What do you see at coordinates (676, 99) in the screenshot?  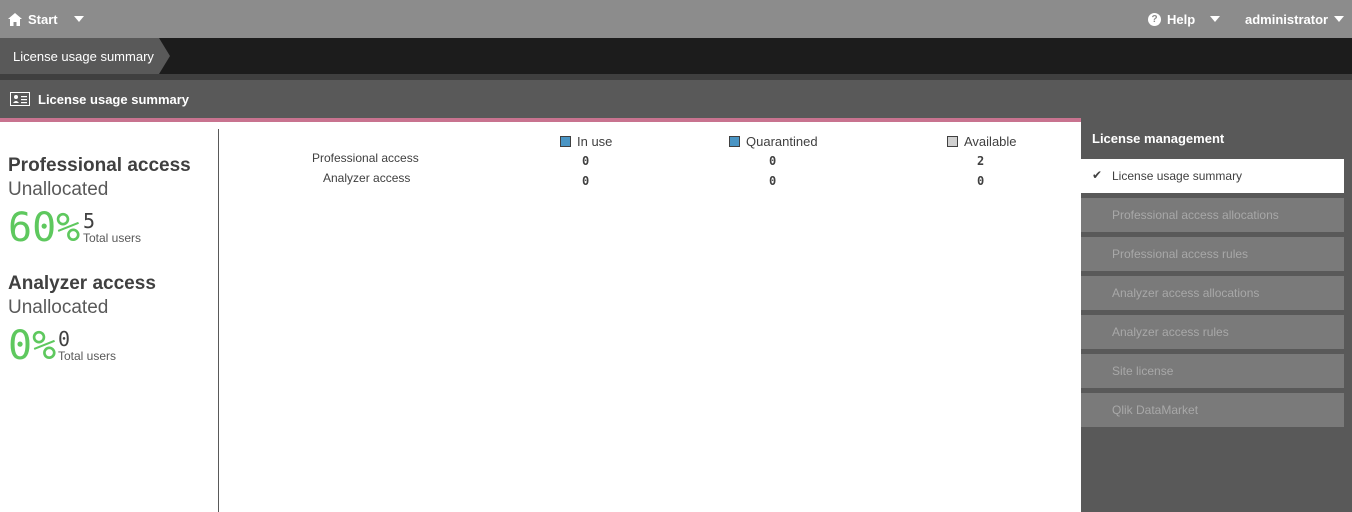 I see `section-header: License usage summary` at bounding box center [676, 99].